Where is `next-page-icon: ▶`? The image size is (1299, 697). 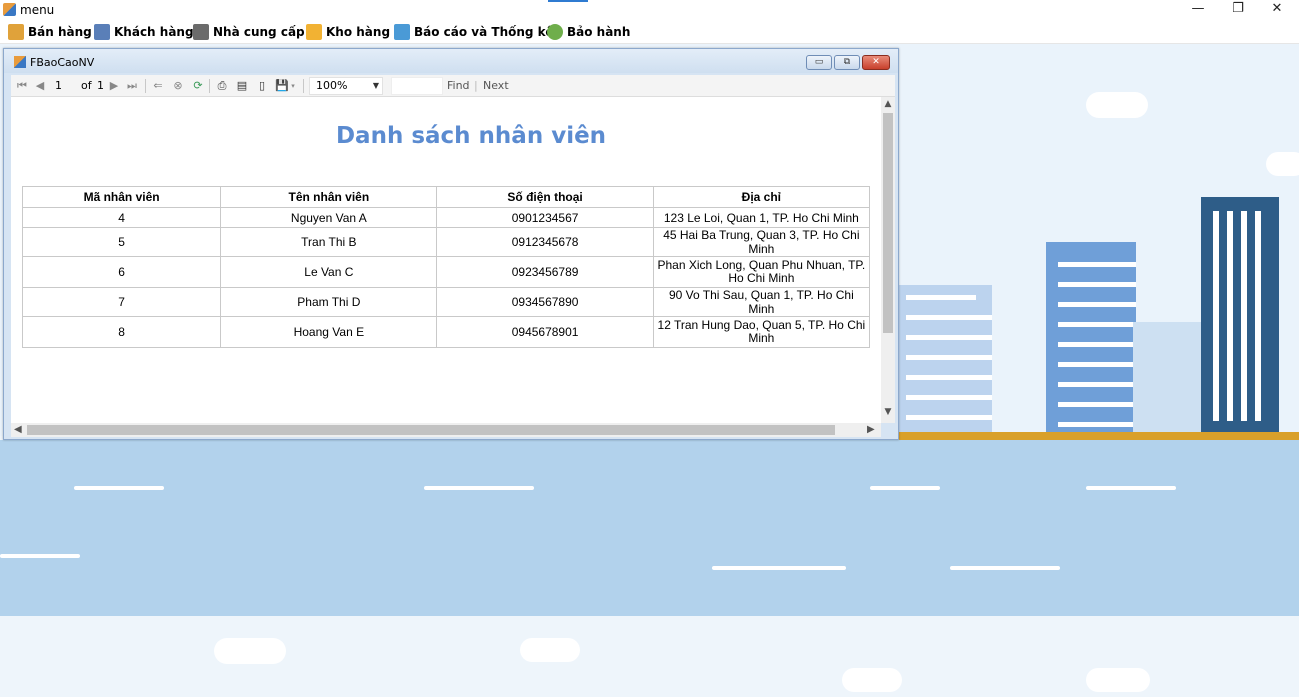 next-page-icon: ▶ is located at coordinates (114, 86).